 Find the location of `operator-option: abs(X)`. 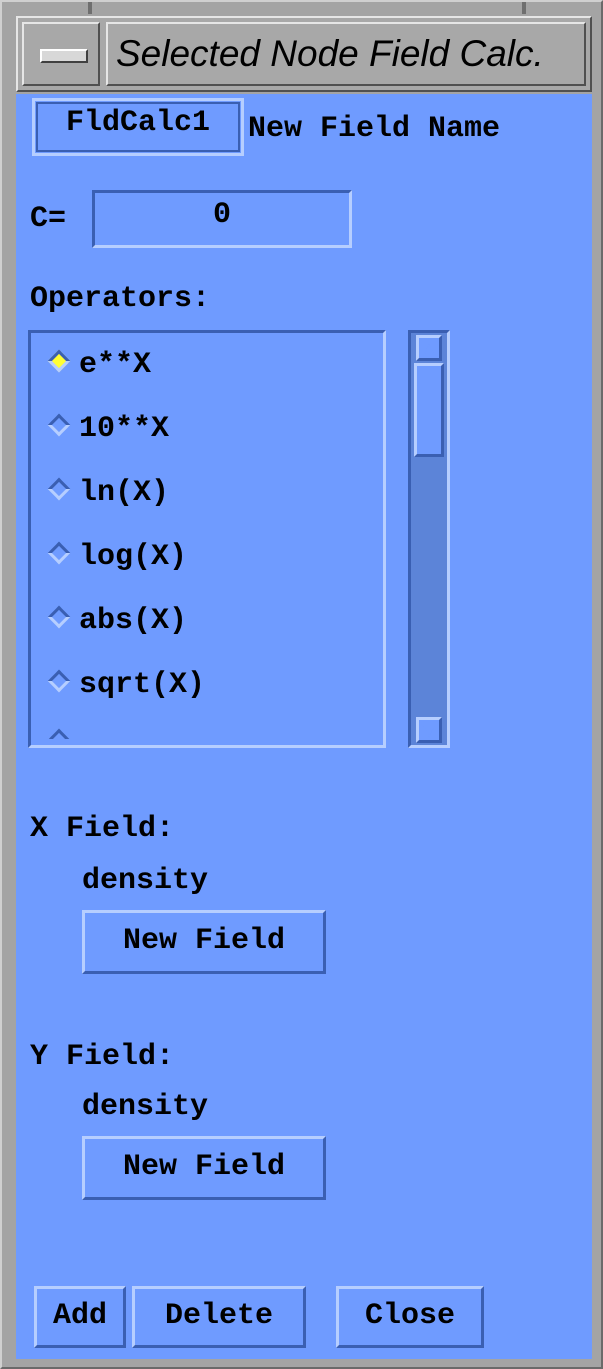

operator-option: abs(X) is located at coordinates (117, 621).